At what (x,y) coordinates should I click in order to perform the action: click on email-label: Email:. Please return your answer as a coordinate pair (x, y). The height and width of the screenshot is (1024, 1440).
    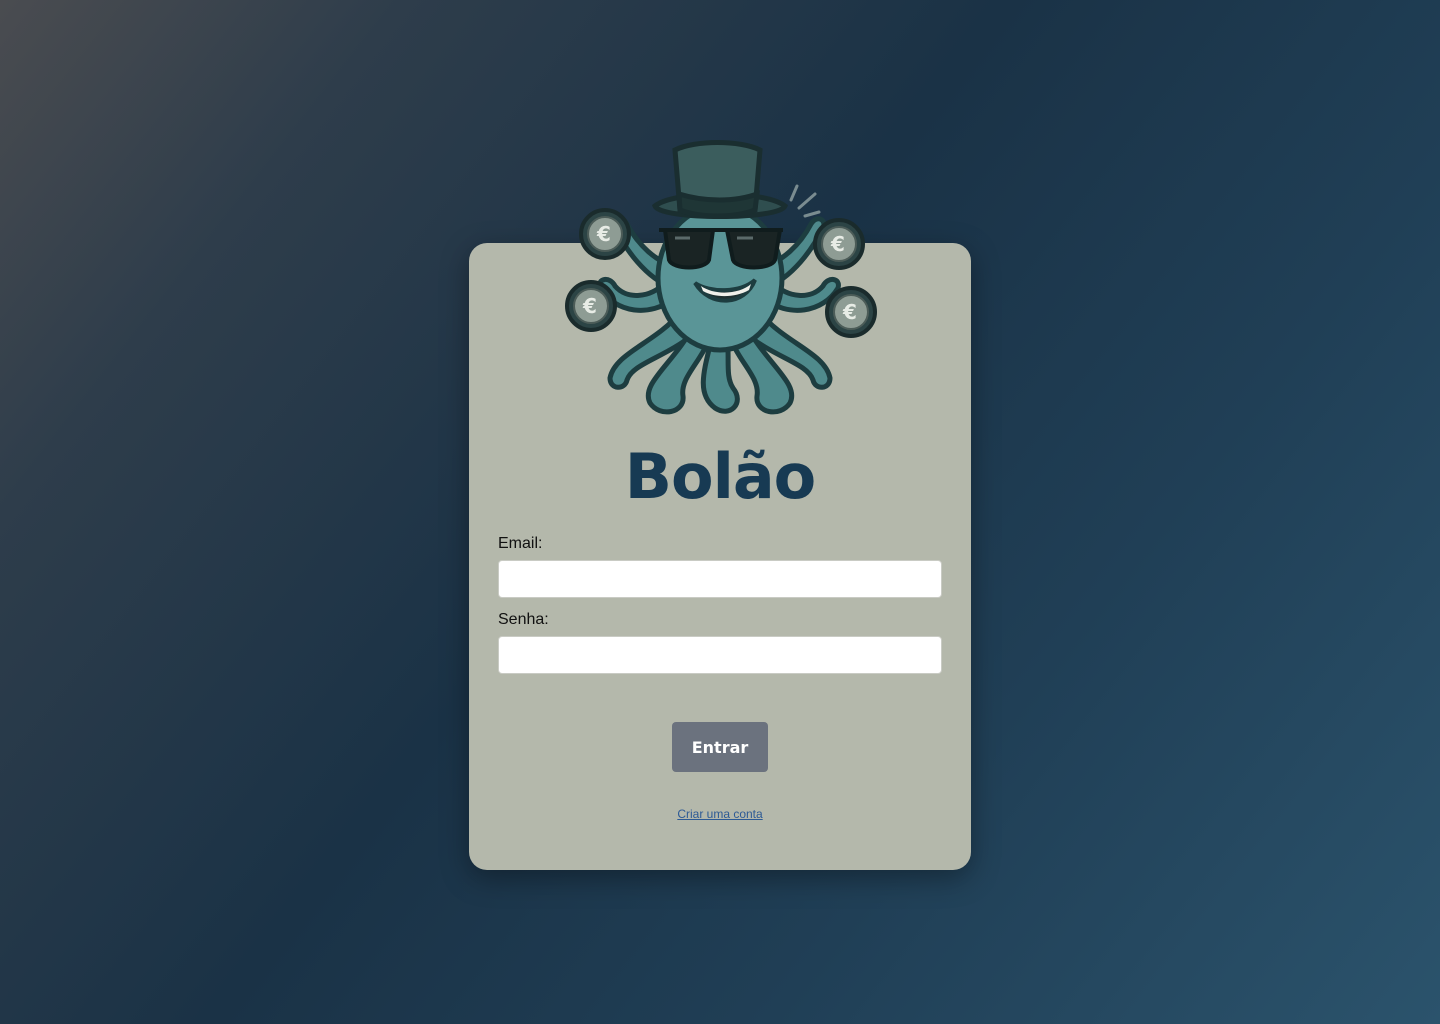
    Looking at the image, I should click on (520, 543).